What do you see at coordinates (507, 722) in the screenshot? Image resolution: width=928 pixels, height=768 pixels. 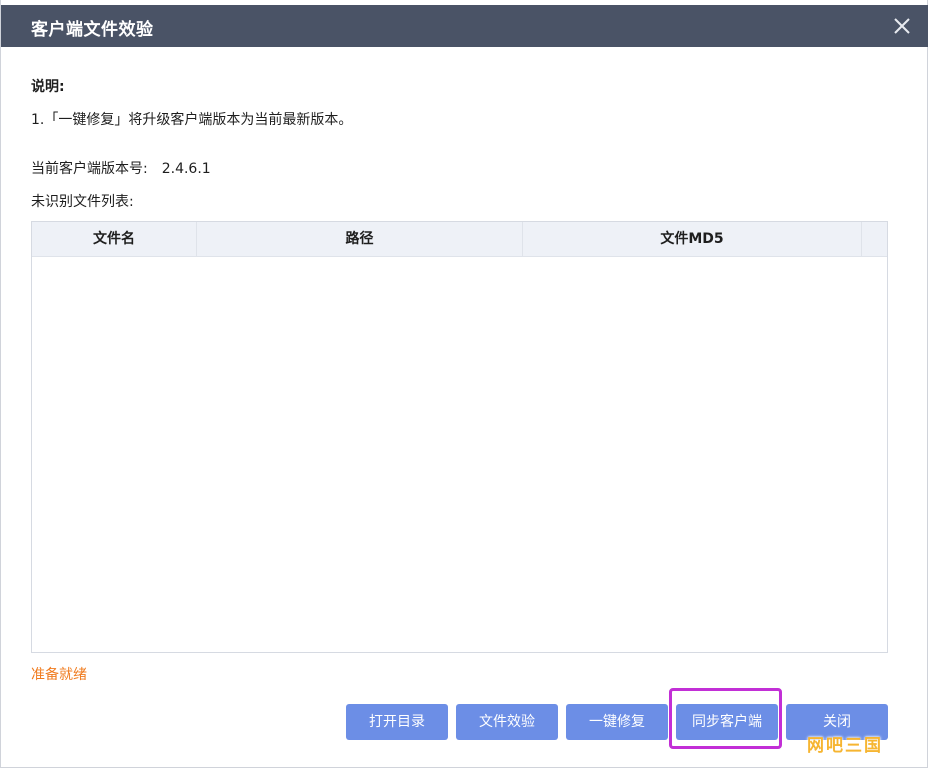 I see `verify-files-button: 文件效验` at bounding box center [507, 722].